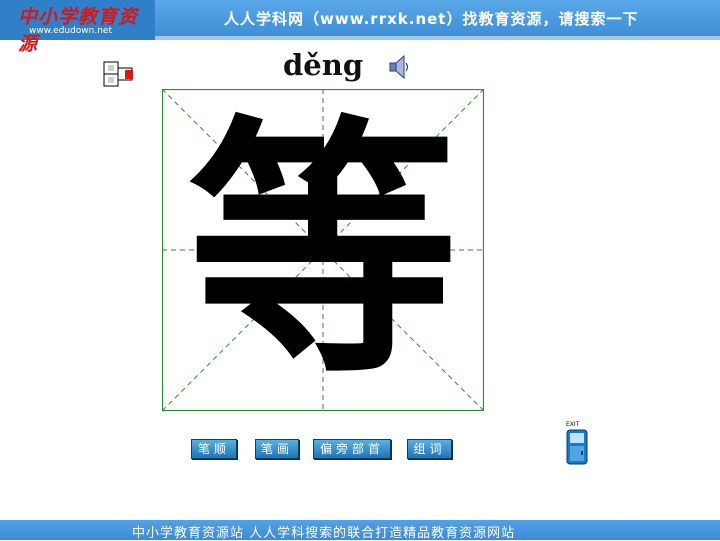 This screenshot has height=541, width=720. What do you see at coordinates (277, 449) in the screenshot?
I see `stroke-count-button: 笔画` at bounding box center [277, 449].